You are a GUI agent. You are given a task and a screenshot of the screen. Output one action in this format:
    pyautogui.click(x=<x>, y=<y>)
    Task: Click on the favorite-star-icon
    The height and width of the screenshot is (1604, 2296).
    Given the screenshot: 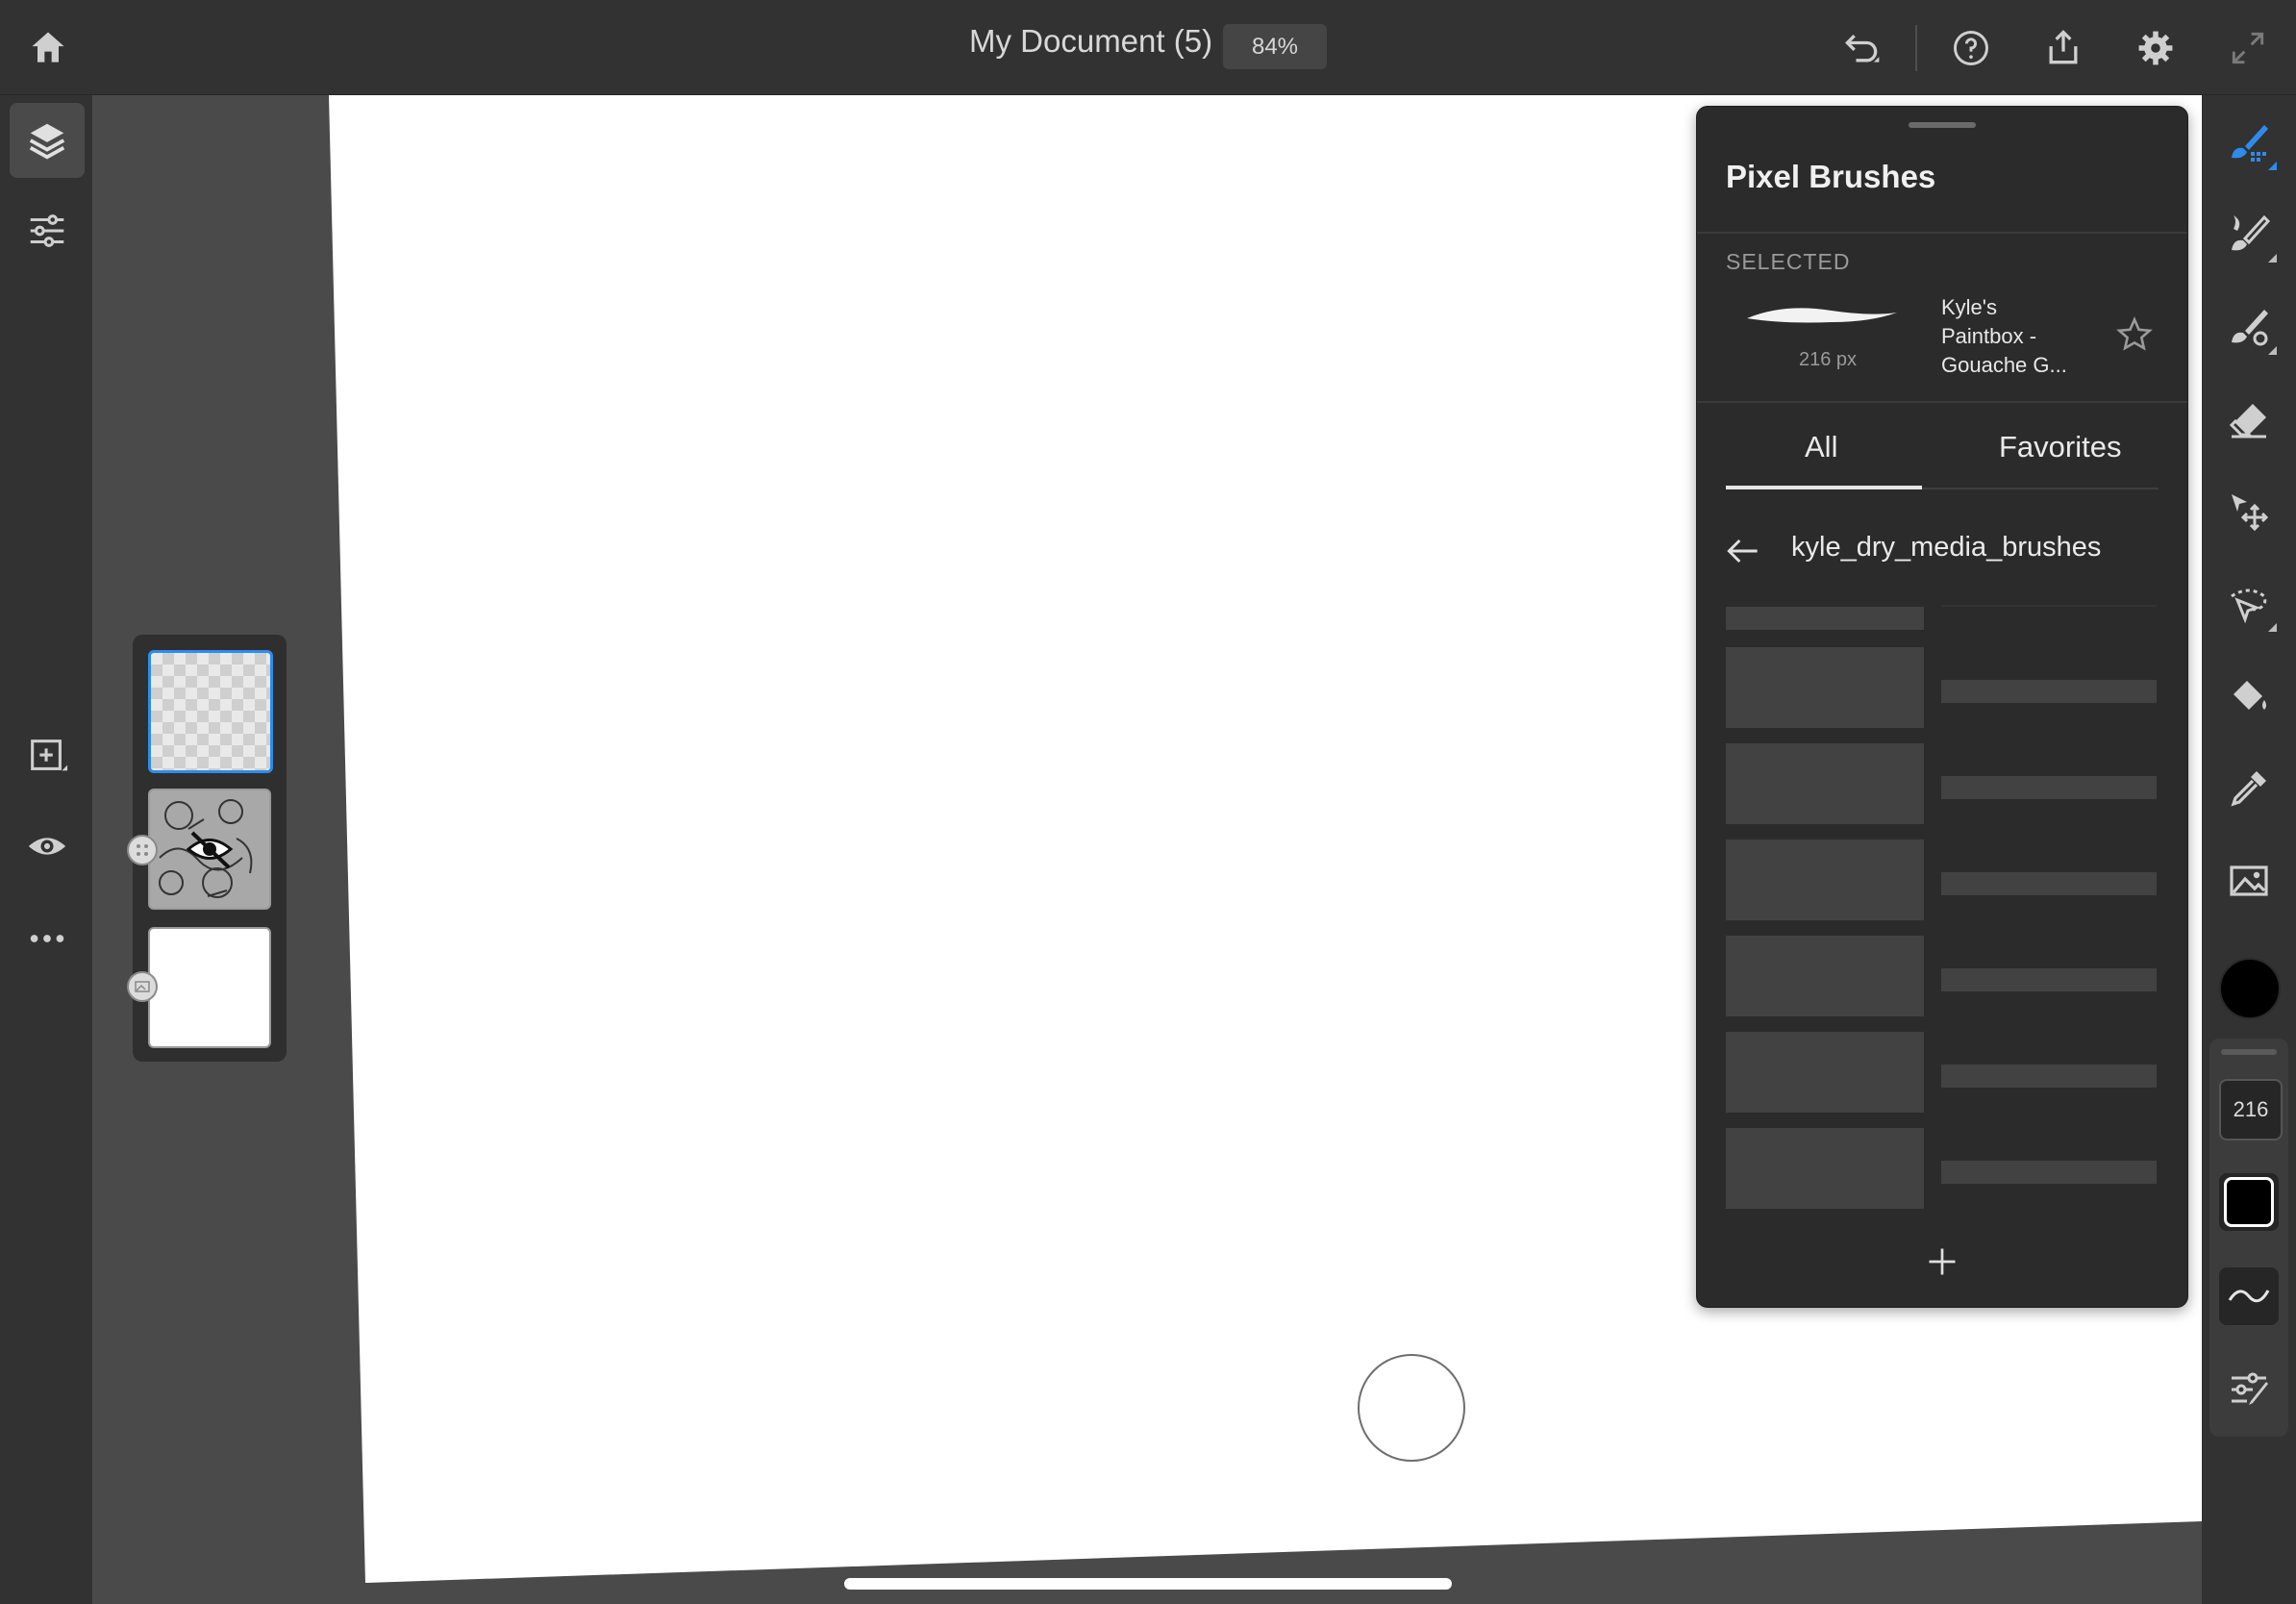 What is the action you would take?
    pyautogui.click(x=2134, y=334)
    